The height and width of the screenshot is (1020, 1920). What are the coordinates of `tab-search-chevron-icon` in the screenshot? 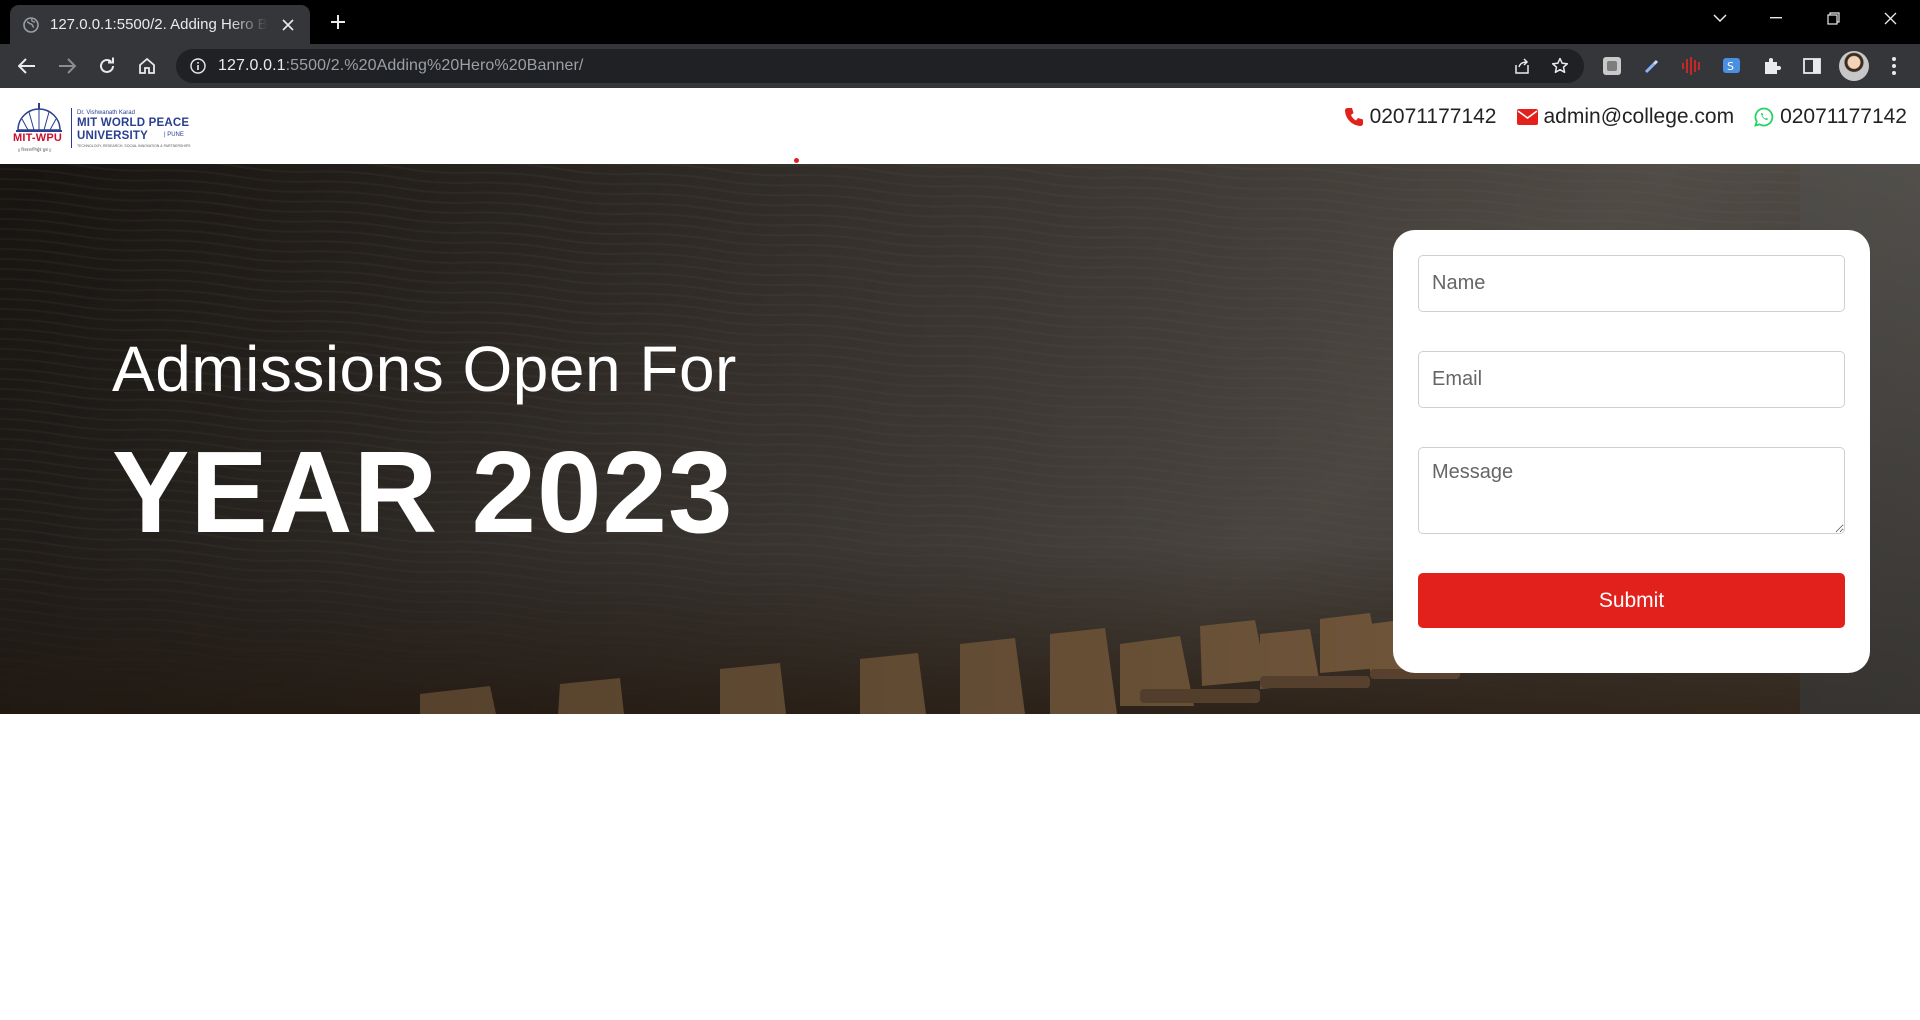 It's located at (1720, 18).